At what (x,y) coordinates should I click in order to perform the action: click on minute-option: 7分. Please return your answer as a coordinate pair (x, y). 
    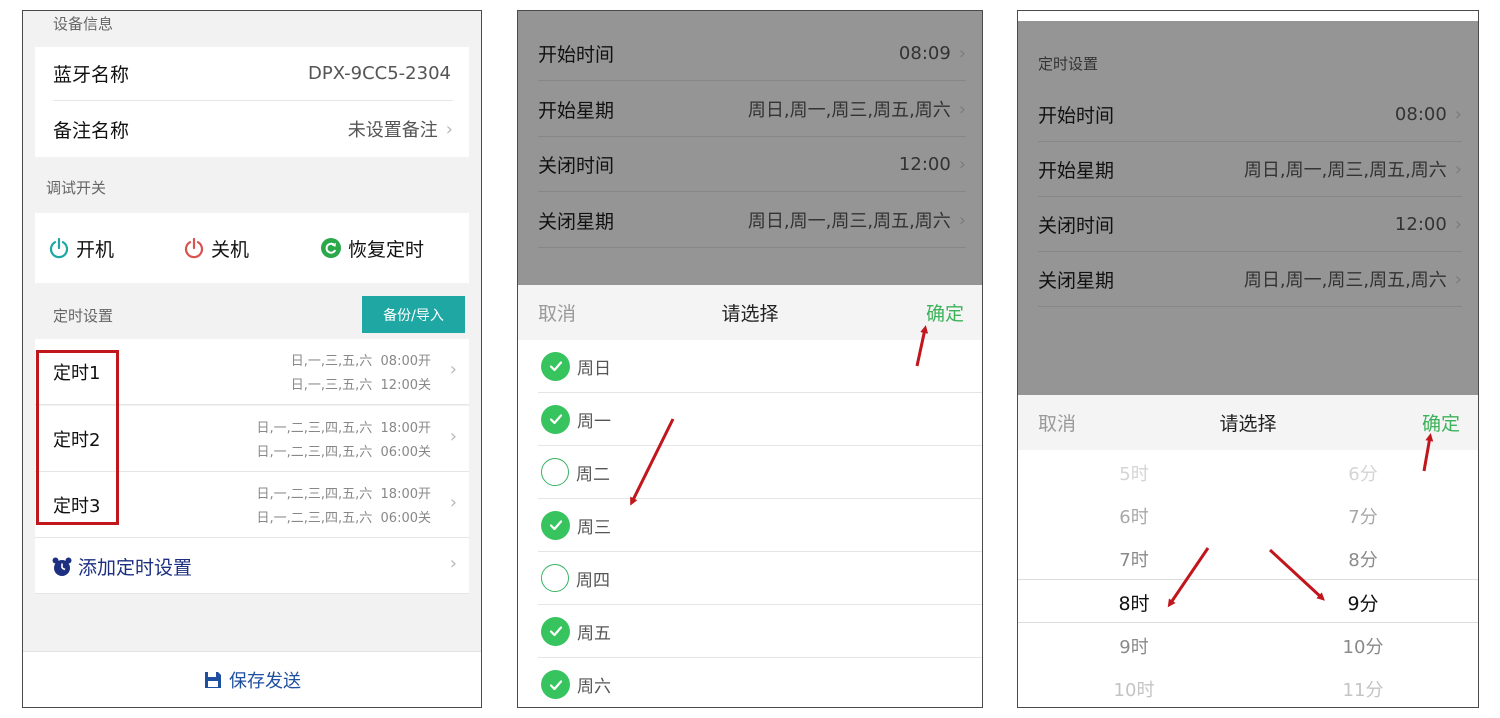
    Looking at the image, I should click on (1363, 516).